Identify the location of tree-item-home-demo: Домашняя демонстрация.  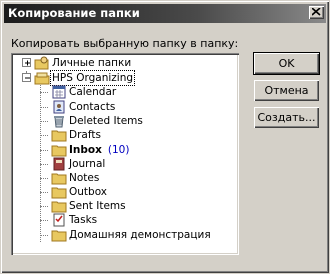
(124, 235).